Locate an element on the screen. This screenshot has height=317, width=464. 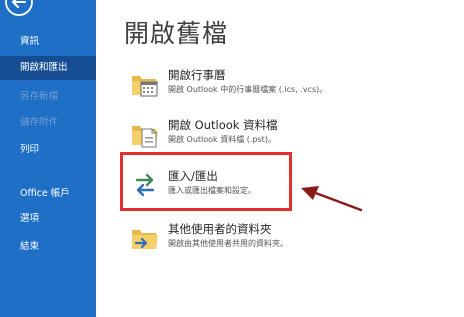
sidebar-item-info: 資訊 is located at coordinates (48, 42).